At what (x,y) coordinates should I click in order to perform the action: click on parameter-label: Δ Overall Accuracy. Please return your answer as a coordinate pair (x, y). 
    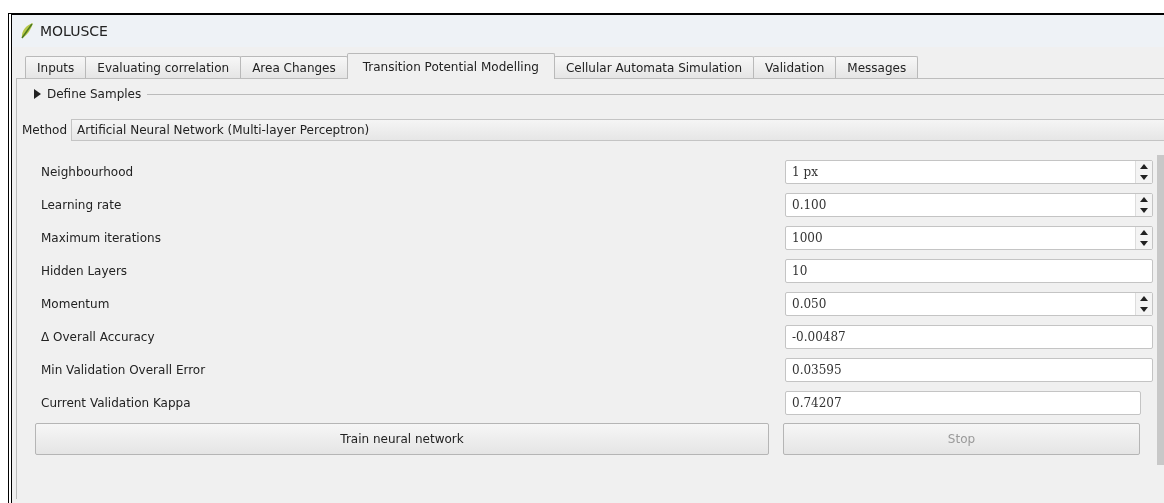
    Looking at the image, I should click on (98, 336).